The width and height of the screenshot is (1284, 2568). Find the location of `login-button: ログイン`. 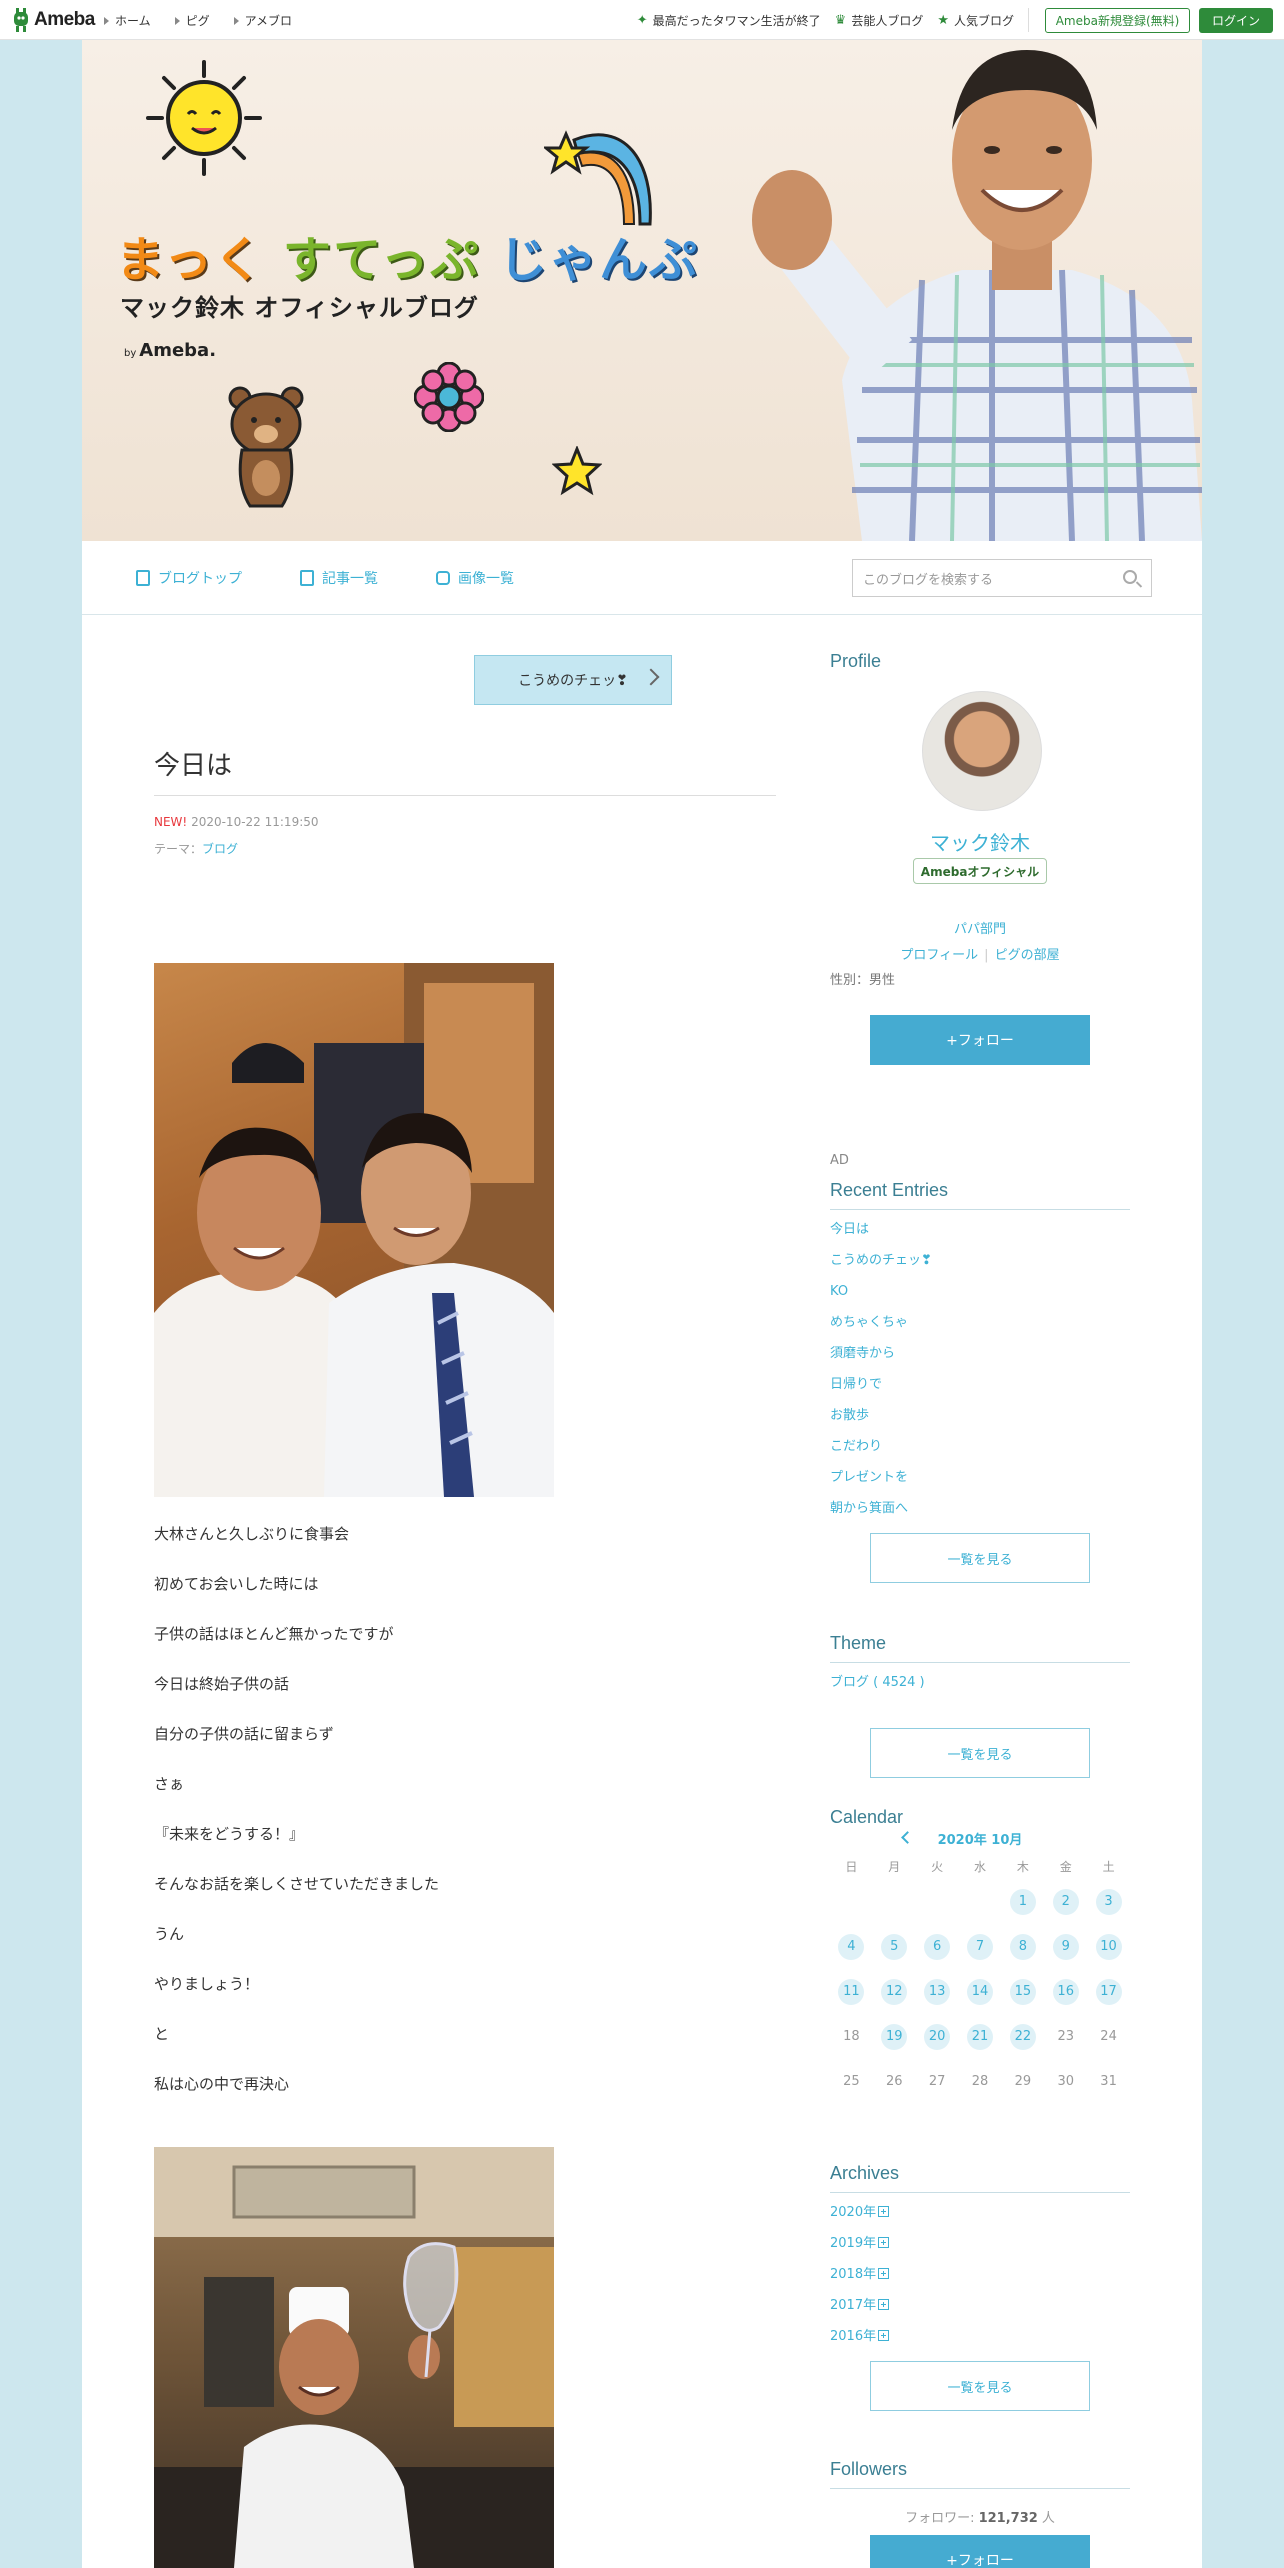

login-button: ログイン is located at coordinates (1236, 20).